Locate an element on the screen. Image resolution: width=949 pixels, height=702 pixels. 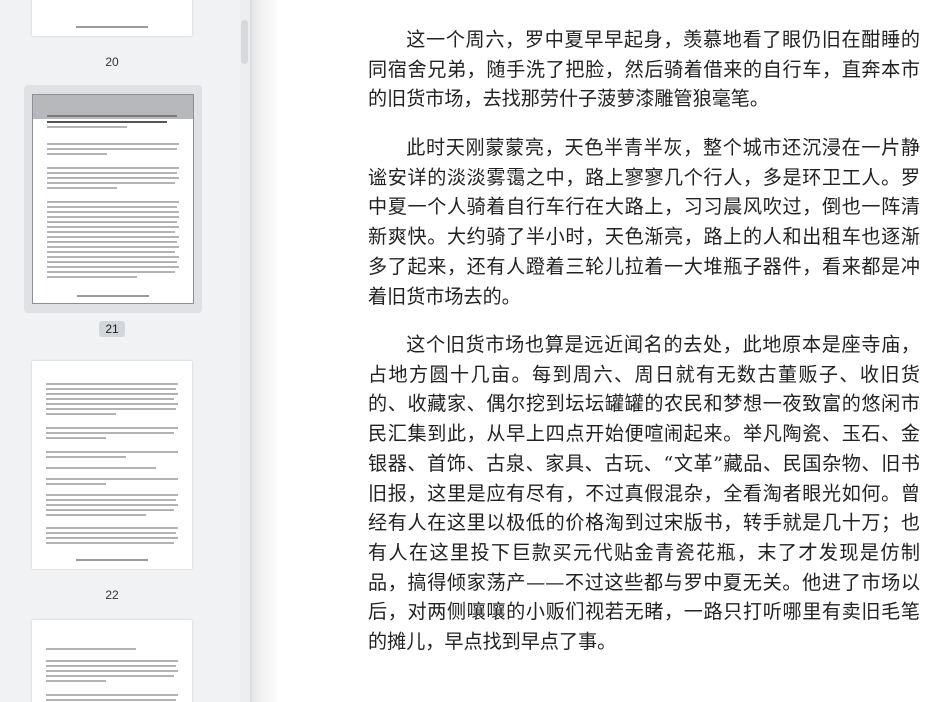
page-number-label: 20 is located at coordinates (112, 62).